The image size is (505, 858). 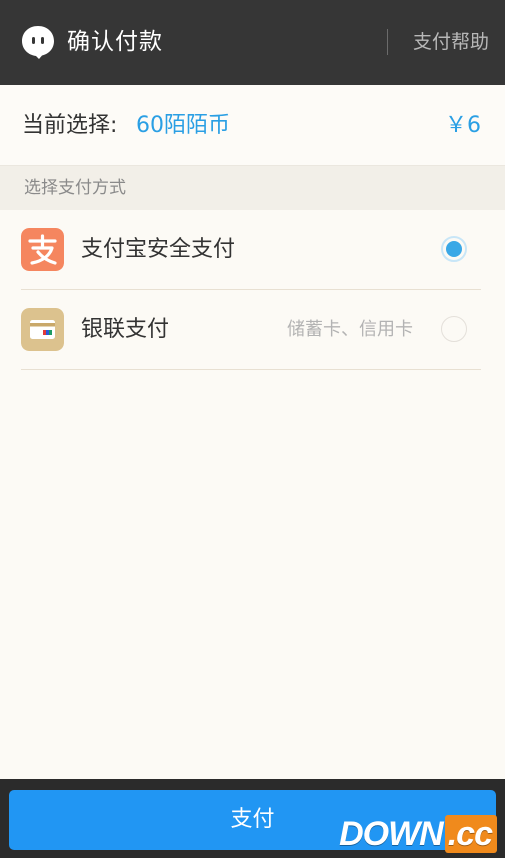 I want to click on payment-option-name: 支付宝安全支付, so click(x=158, y=249).